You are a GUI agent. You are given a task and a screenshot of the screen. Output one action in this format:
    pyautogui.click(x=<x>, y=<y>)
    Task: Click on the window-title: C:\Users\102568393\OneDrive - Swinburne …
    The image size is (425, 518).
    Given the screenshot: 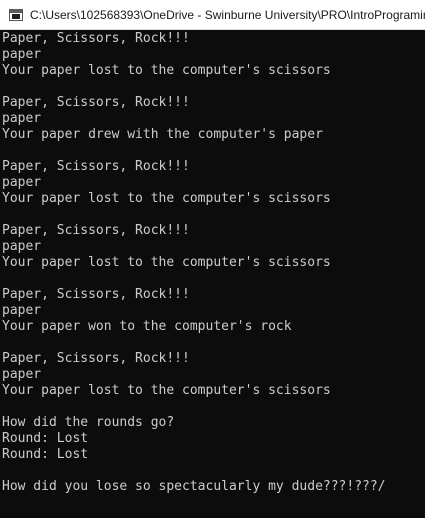 What is the action you would take?
    pyautogui.click(x=227, y=15)
    